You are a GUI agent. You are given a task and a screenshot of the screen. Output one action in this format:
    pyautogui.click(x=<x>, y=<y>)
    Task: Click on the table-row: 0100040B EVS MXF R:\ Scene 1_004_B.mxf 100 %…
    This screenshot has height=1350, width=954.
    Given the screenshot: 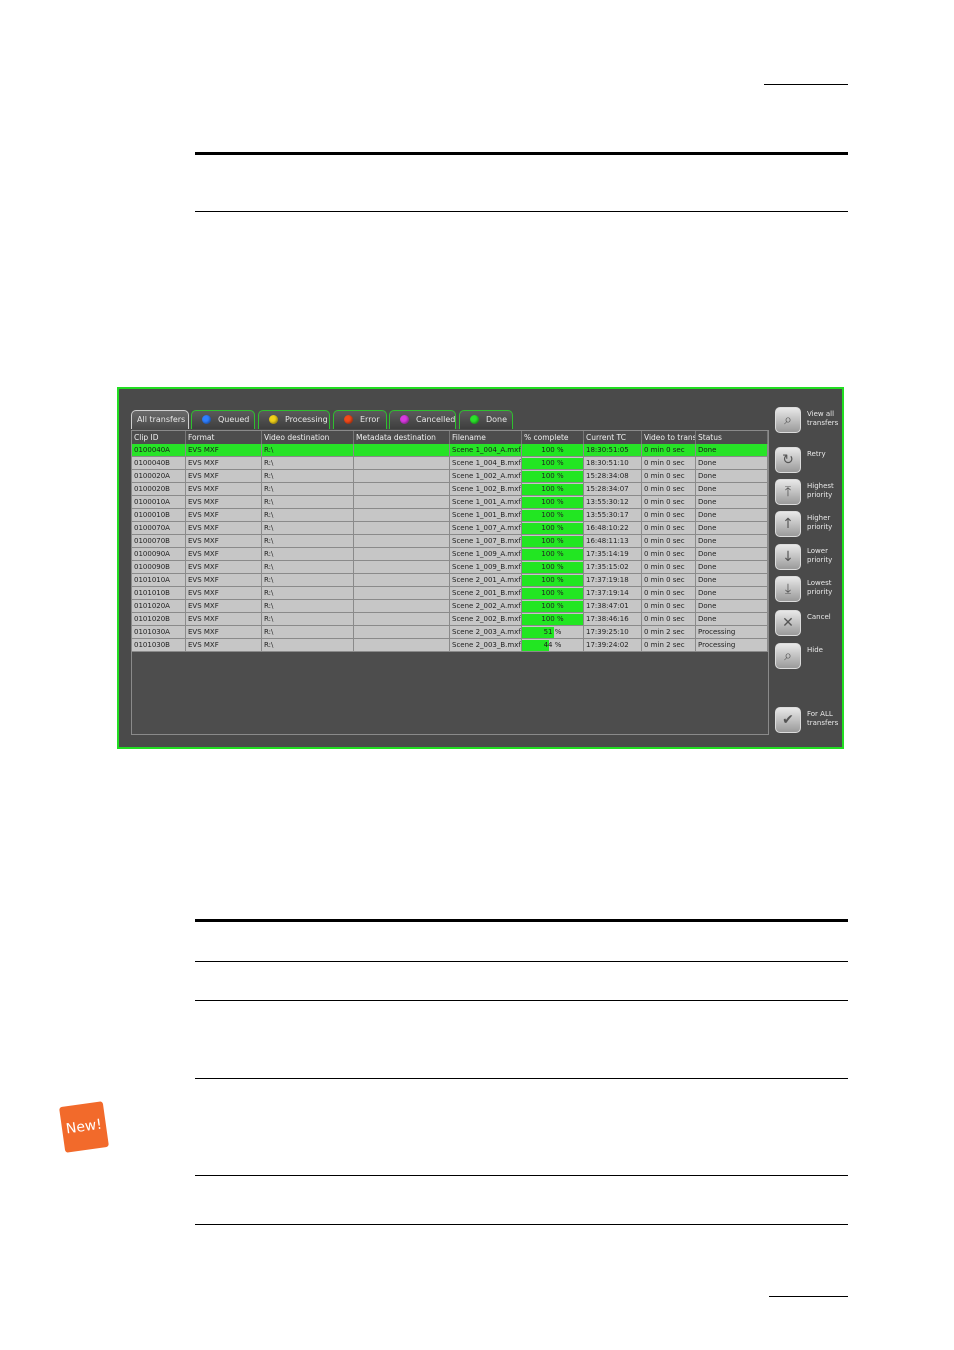 What is the action you would take?
    pyautogui.click(x=450, y=463)
    